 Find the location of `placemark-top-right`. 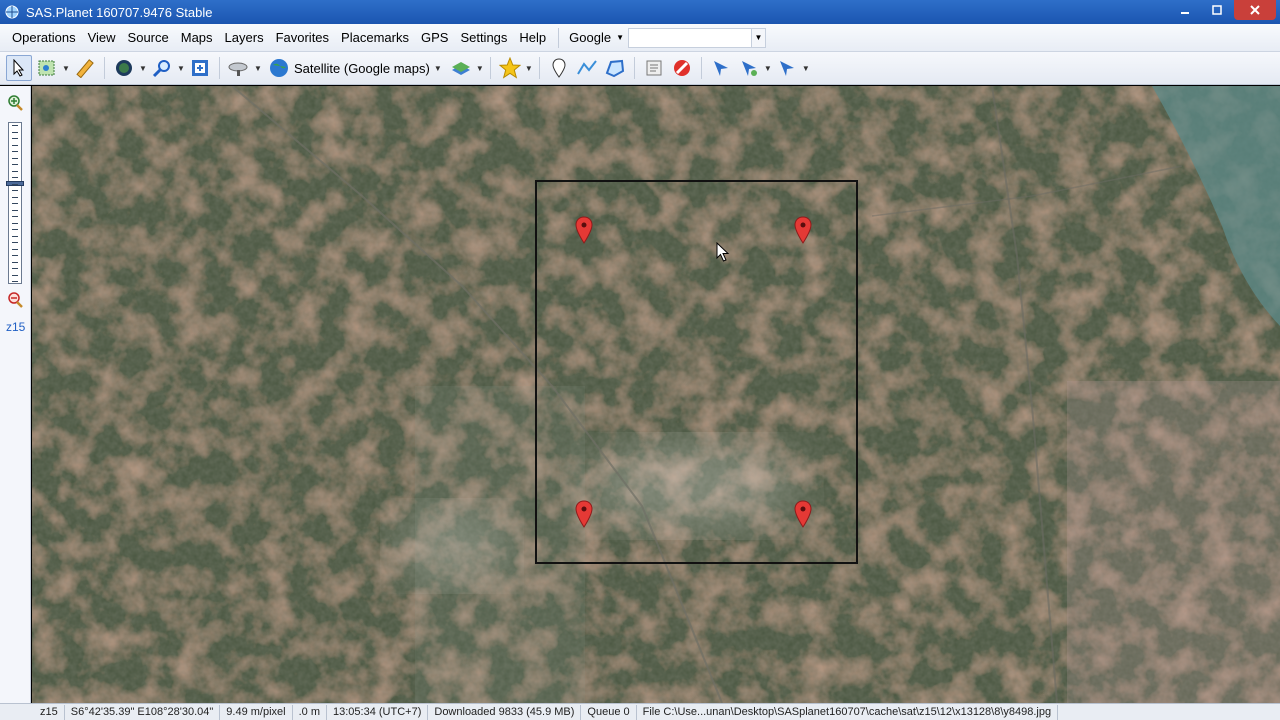

placemark-top-right is located at coordinates (803, 230).